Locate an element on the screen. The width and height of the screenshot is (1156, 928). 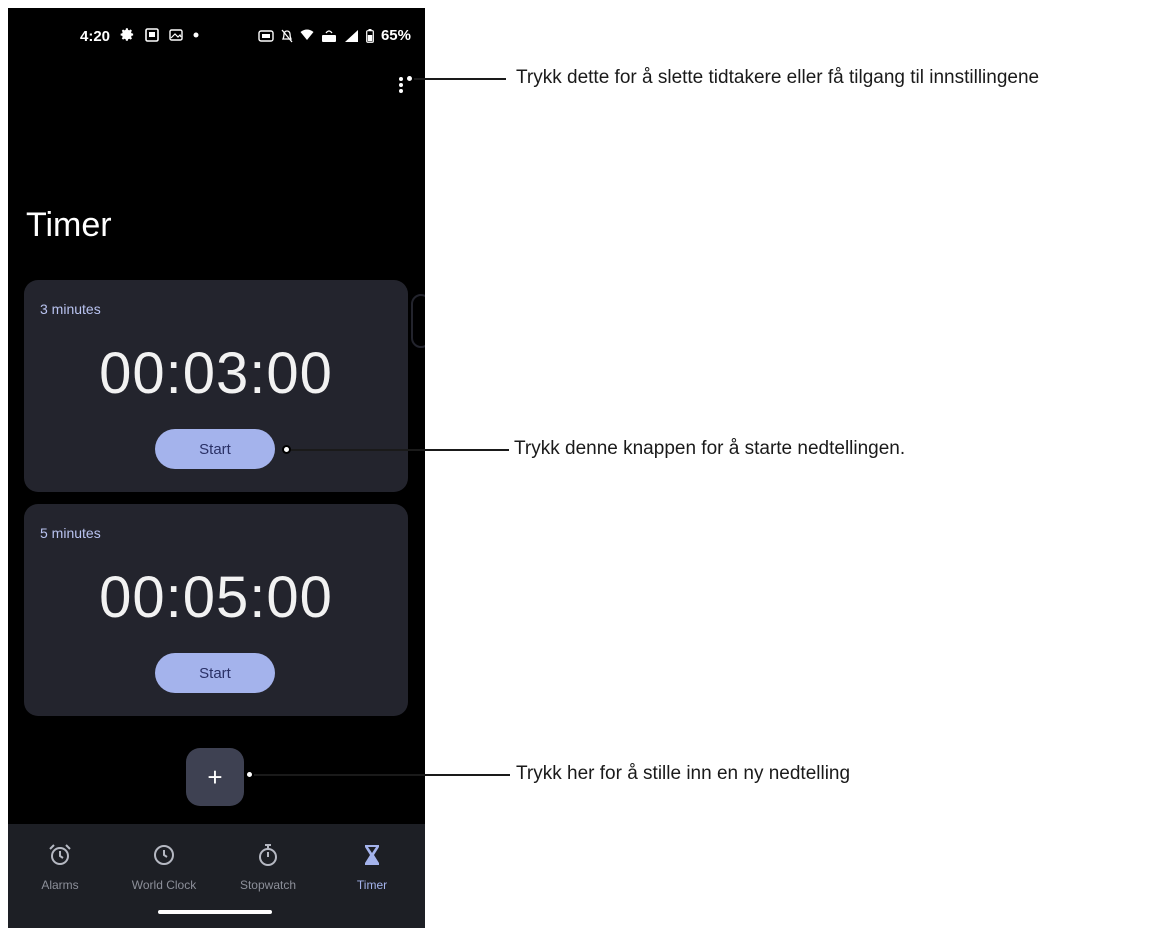
clock-icon is located at coordinates (164, 857).